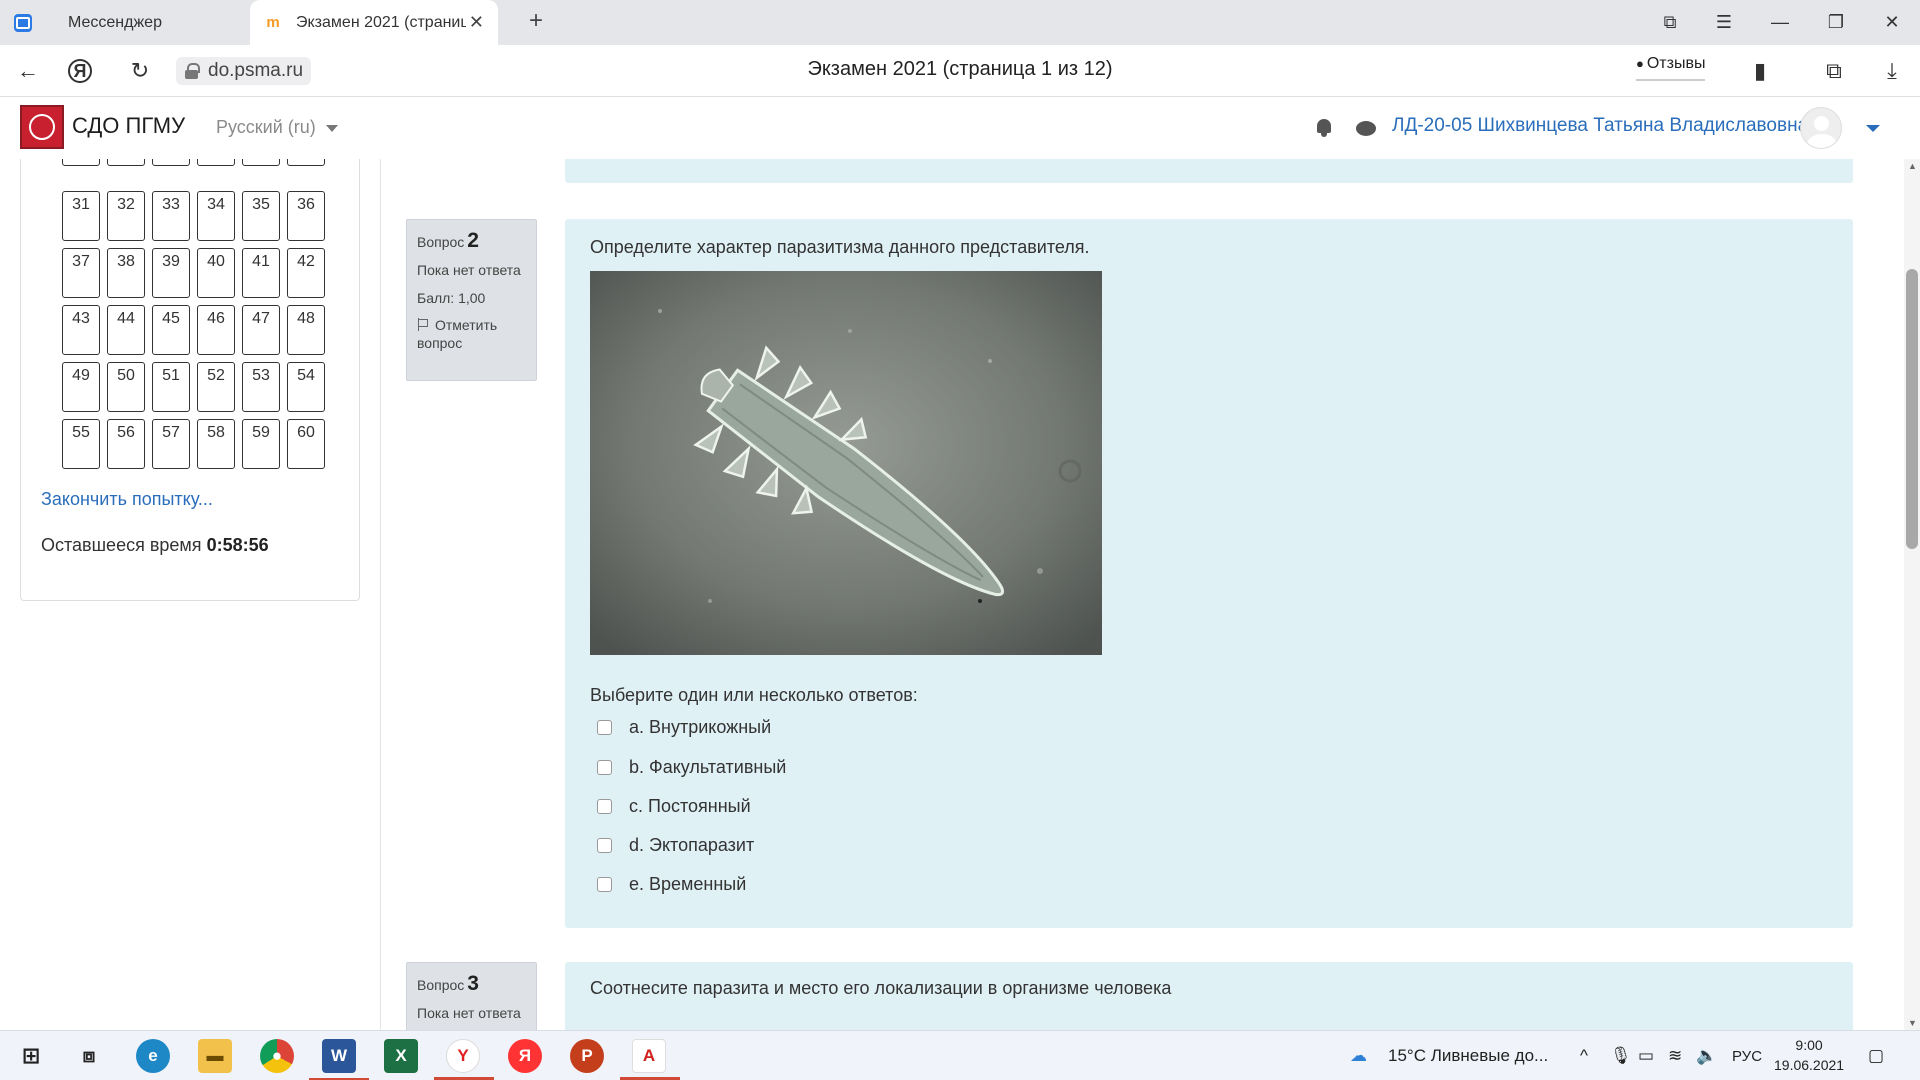 Image resolution: width=1920 pixels, height=1080 pixels. I want to click on collections-icon: ⧉, so click(1670, 22).